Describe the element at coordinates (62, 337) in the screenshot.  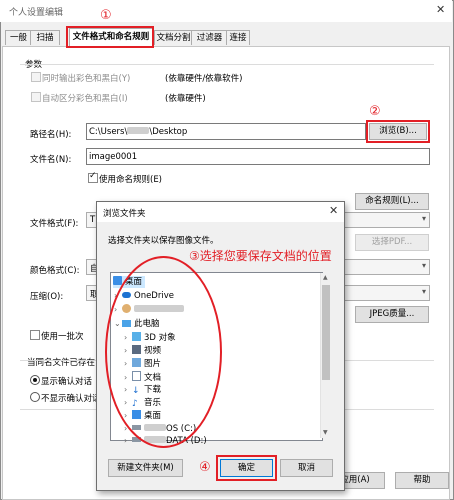
I see `batch-label: 使用一批次` at that location.